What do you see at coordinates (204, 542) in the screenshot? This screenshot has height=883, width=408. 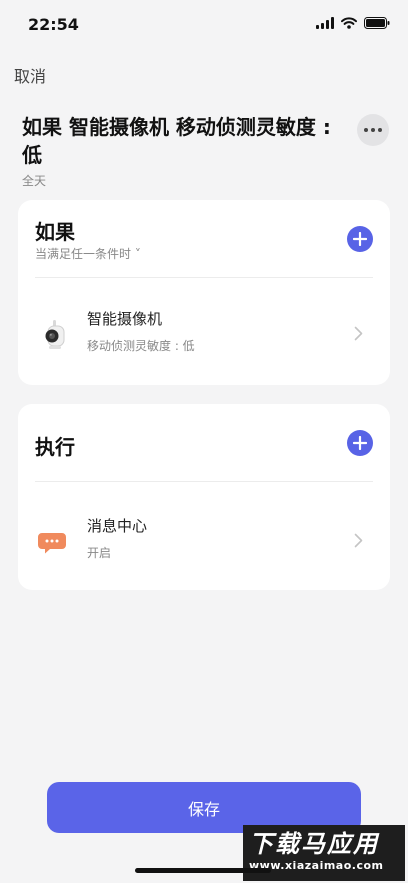 I see `action-item-message-center: 消息中心 开启` at bounding box center [204, 542].